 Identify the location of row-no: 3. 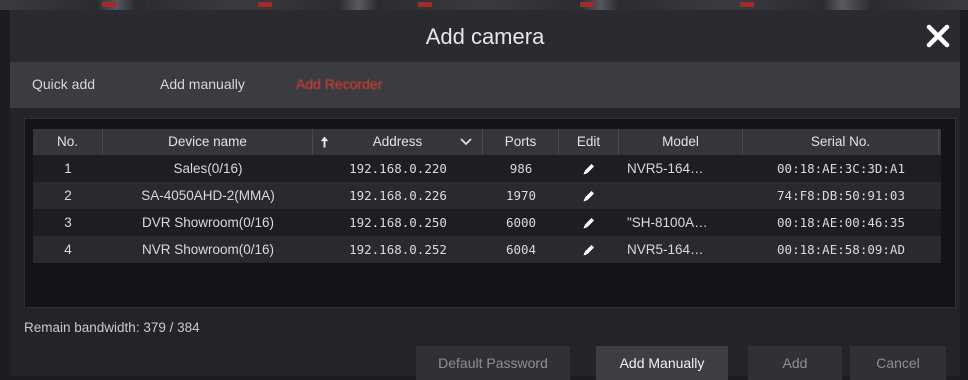
(68, 222).